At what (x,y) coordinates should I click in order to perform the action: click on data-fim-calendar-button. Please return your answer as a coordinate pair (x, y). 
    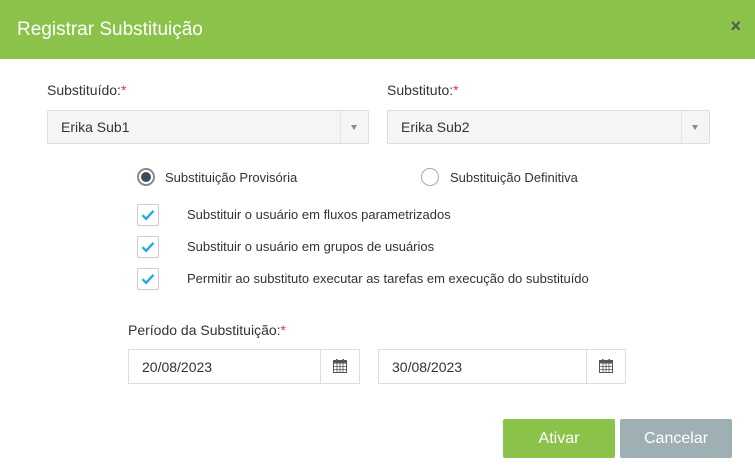
    Looking at the image, I should click on (605, 366).